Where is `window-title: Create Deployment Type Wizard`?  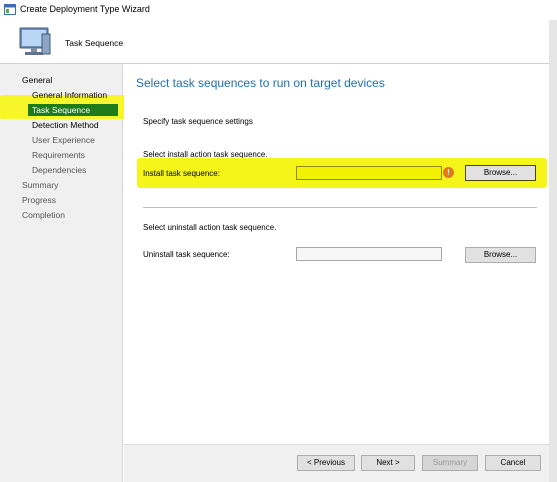 window-title: Create Deployment Type Wizard is located at coordinates (85, 9).